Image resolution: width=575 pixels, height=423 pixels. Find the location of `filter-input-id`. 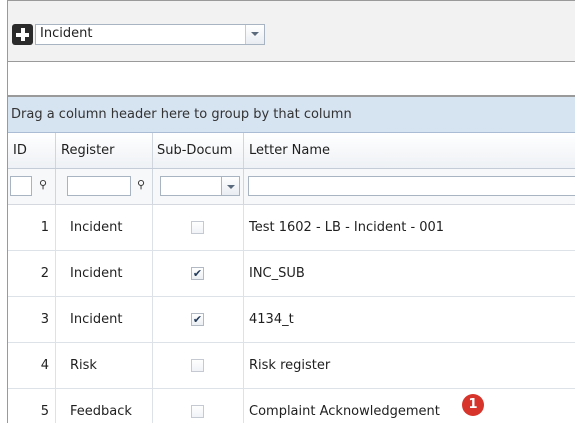

filter-input-id is located at coordinates (21, 186).